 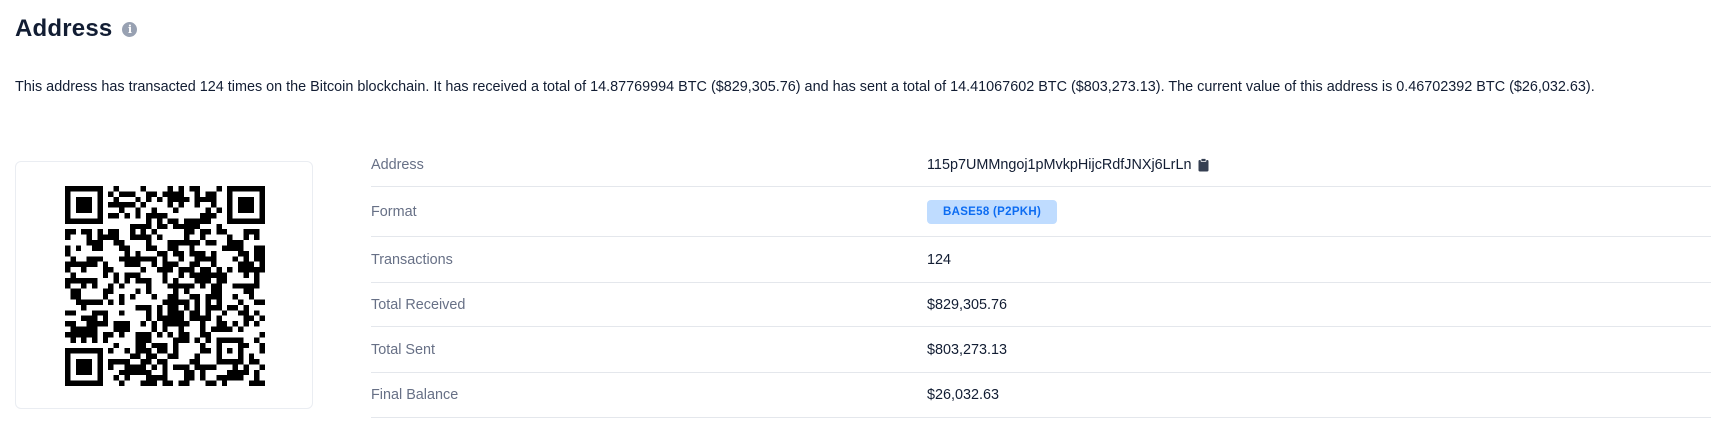 What do you see at coordinates (967, 304) in the screenshot?
I see `total-received-value: $829,305.76` at bounding box center [967, 304].